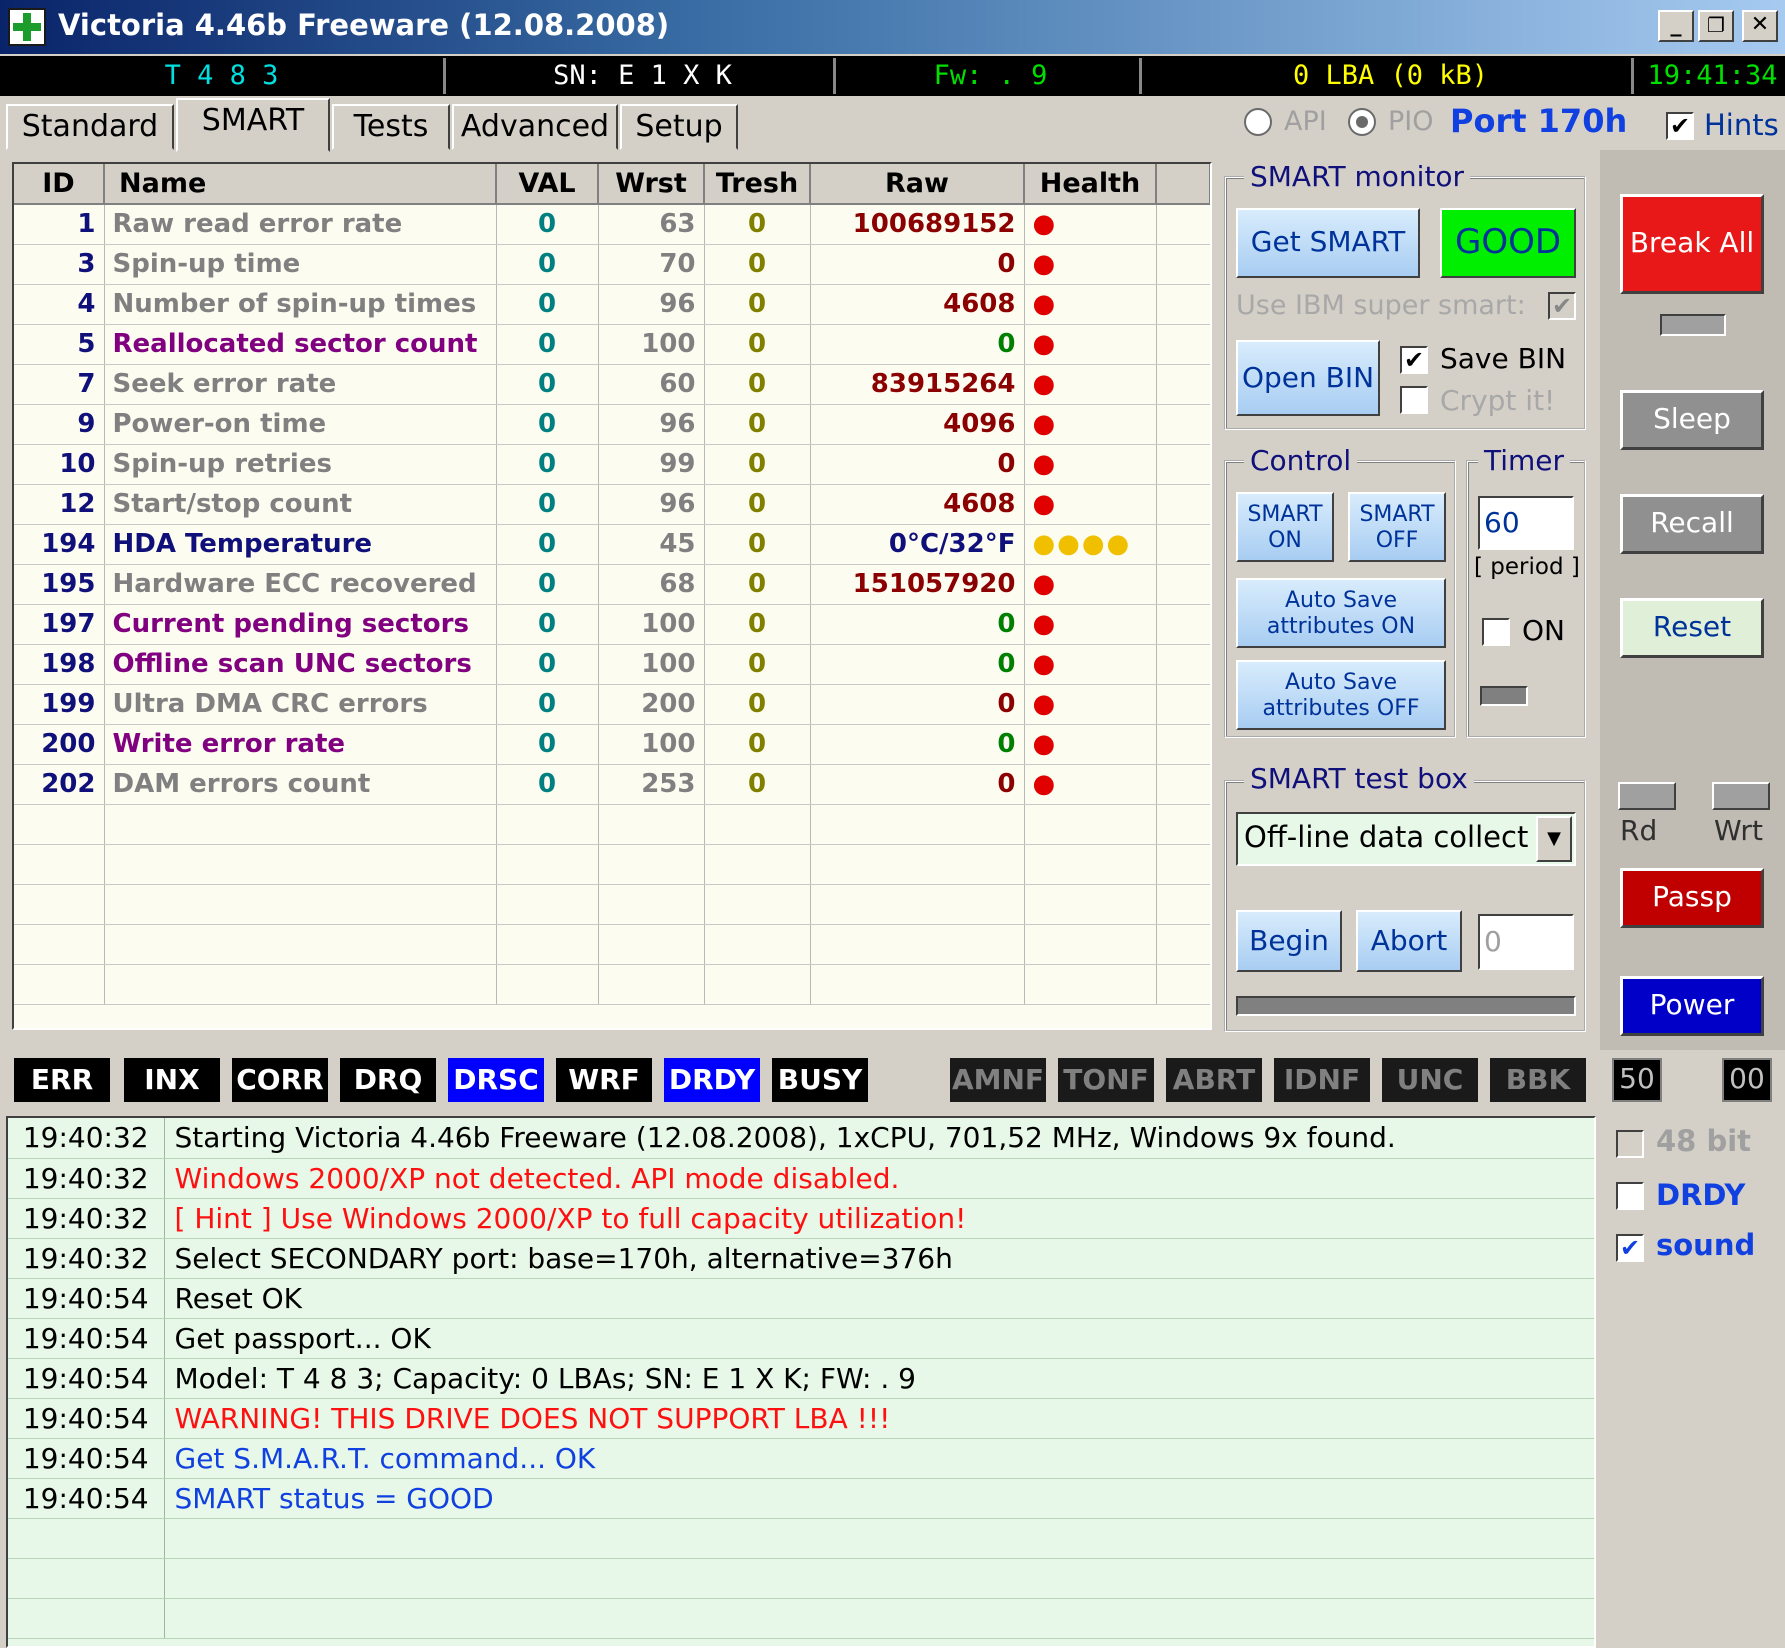 The image size is (1785, 1648). What do you see at coordinates (1285, 527) in the screenshot?
I see `smart-on-button: SMART ON` at bounding box center [1285, 527].